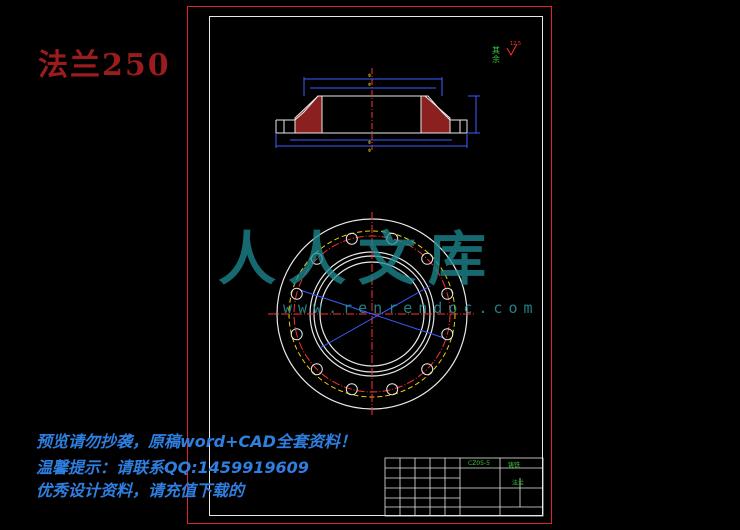 This screenshot has height=530, width=740. What do you see at coordinates (196, 441) in the screenshot?
I see `notice-line-1: 预览请勿抄袭，原稿word+CAD全套资料！` at bounding box center [196, 441].